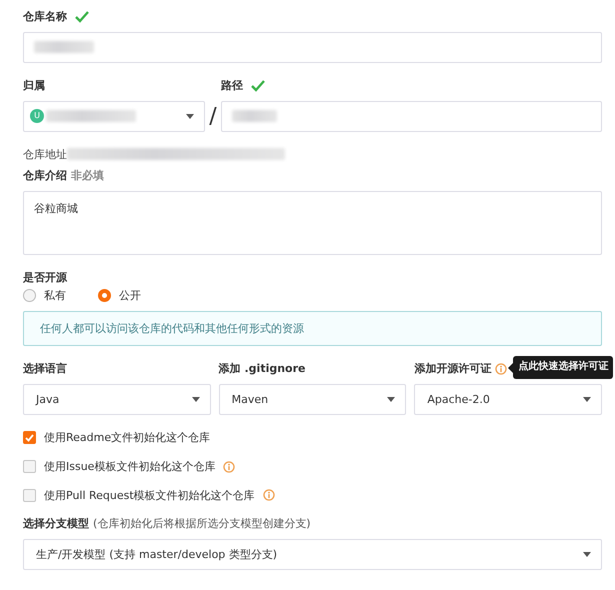  I want to click on field-label: 归属, so click(34, 85).